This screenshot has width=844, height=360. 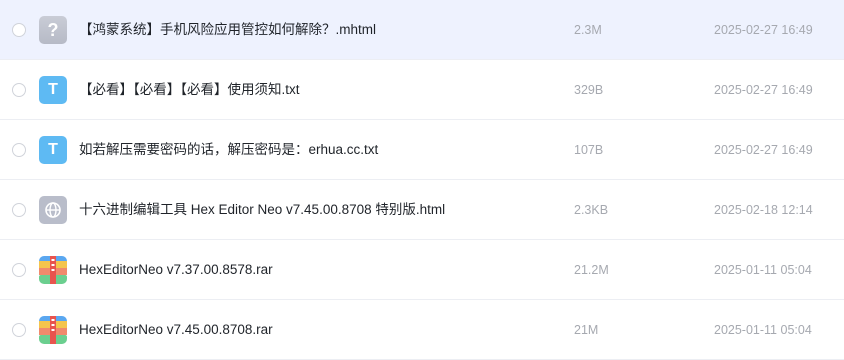 I want to click on file-size: 2.3M, so click(x=588, y=30).